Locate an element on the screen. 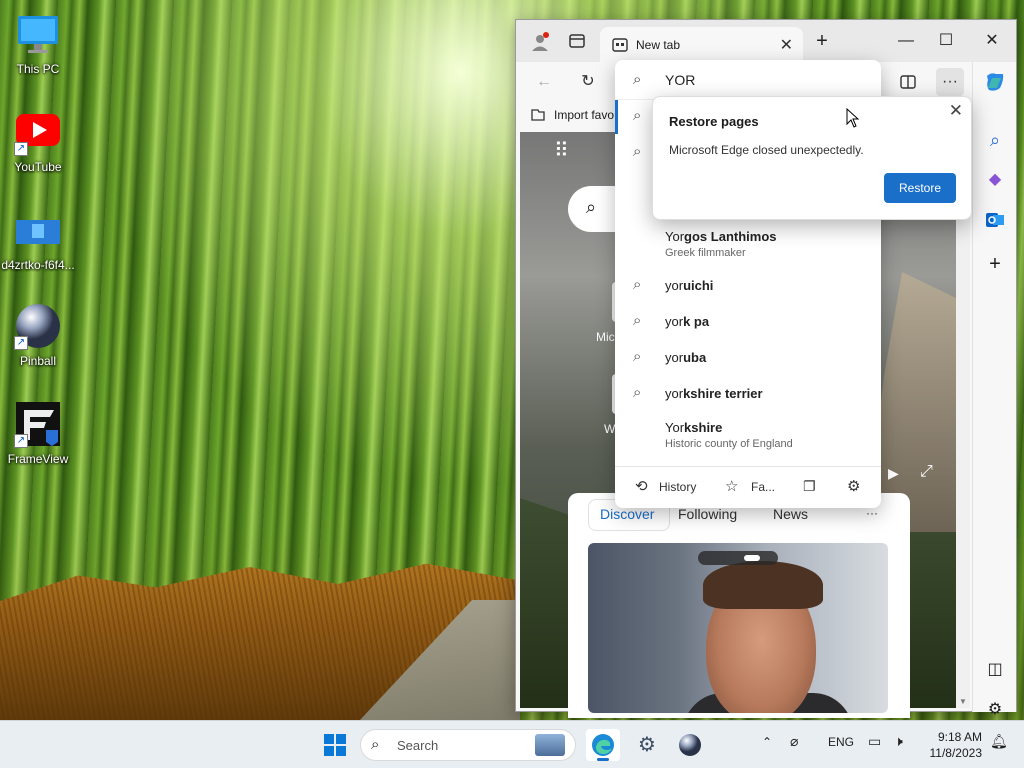 Image resolution: width=1024 pixels, height=768 pixels. desktop-icon-youtube: ↗ YouTube is located at coordinates (38, 141).